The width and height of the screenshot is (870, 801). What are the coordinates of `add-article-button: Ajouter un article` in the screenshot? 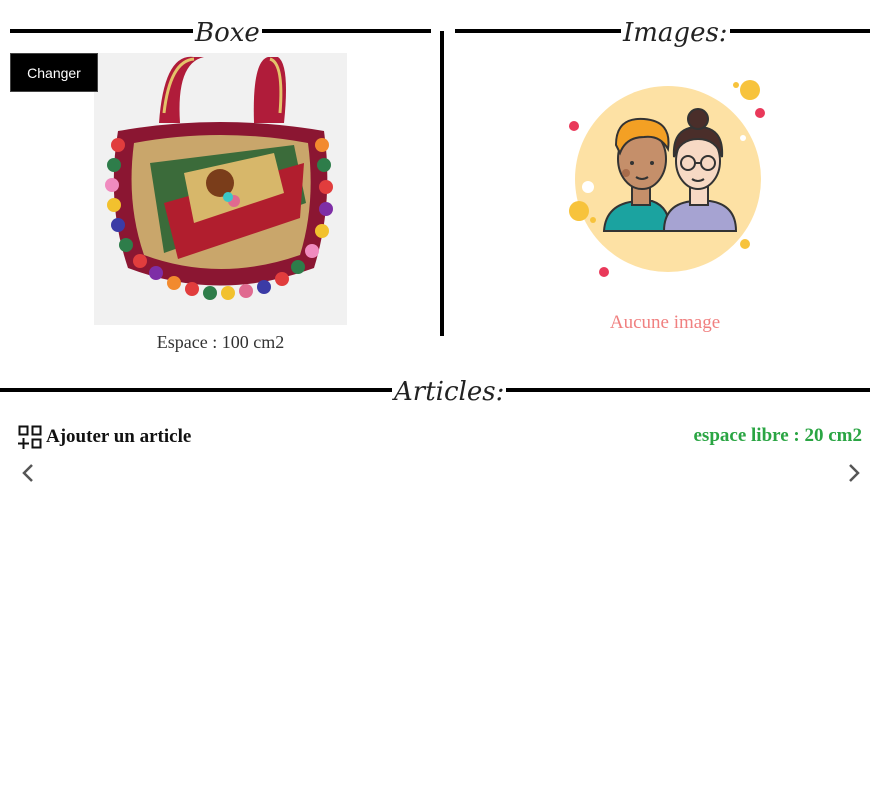 It's located at (104, 437).